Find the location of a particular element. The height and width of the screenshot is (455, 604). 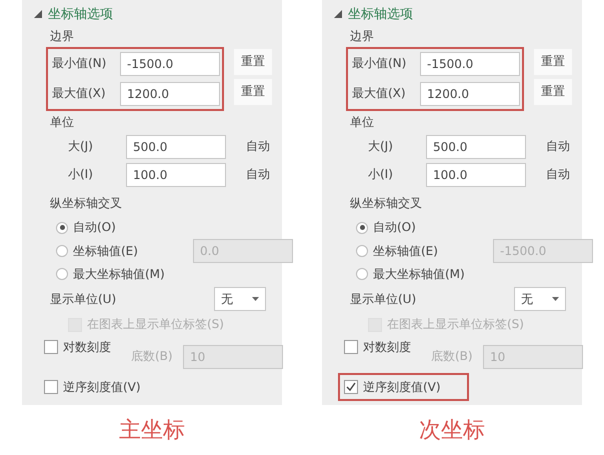

caption: 主坐标 is located at coordinates (152, 431).